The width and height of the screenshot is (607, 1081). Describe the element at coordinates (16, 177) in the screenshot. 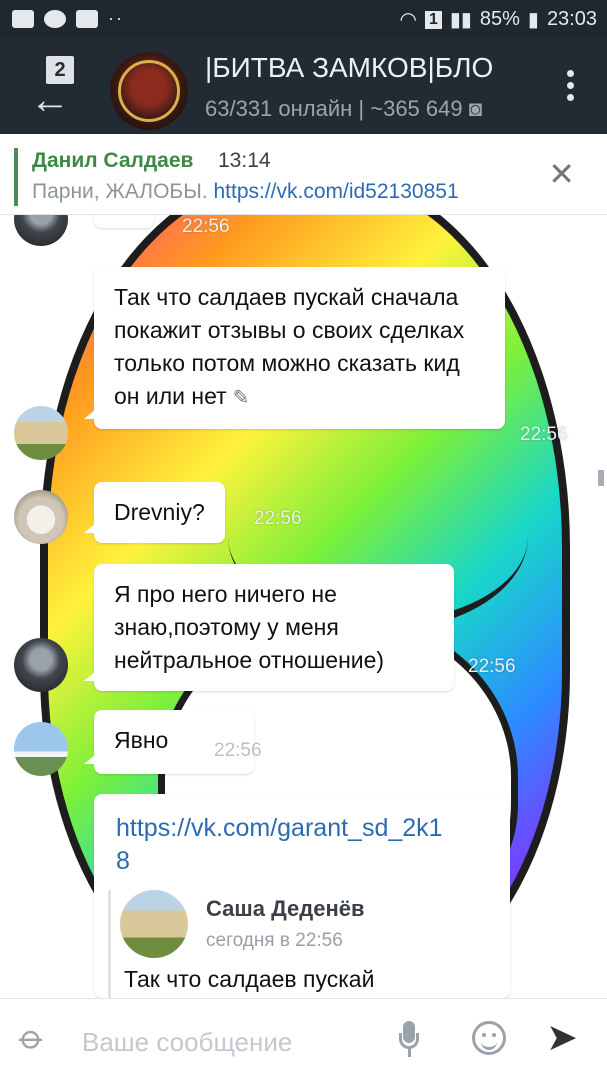

I see `pinned-accent-bar` at that location.